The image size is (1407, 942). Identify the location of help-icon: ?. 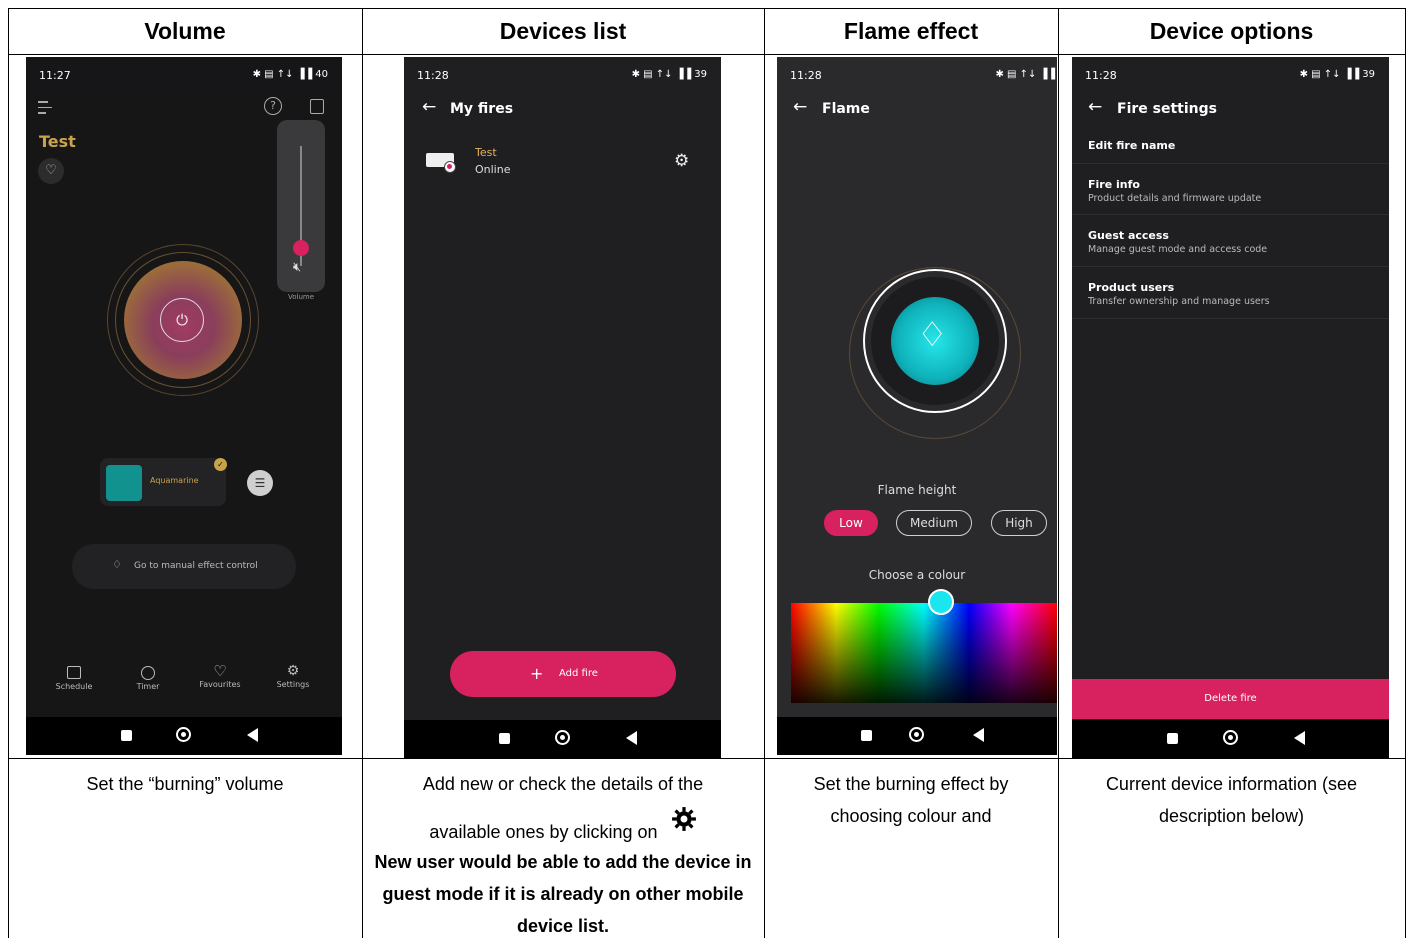
(273, 106).